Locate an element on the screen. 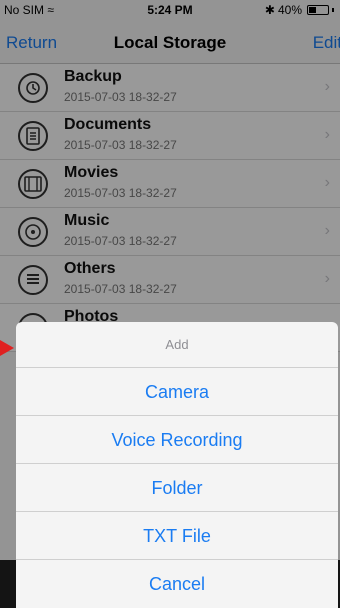  voice-recording-option: Voice Recording is located at coordinates (177, 440).